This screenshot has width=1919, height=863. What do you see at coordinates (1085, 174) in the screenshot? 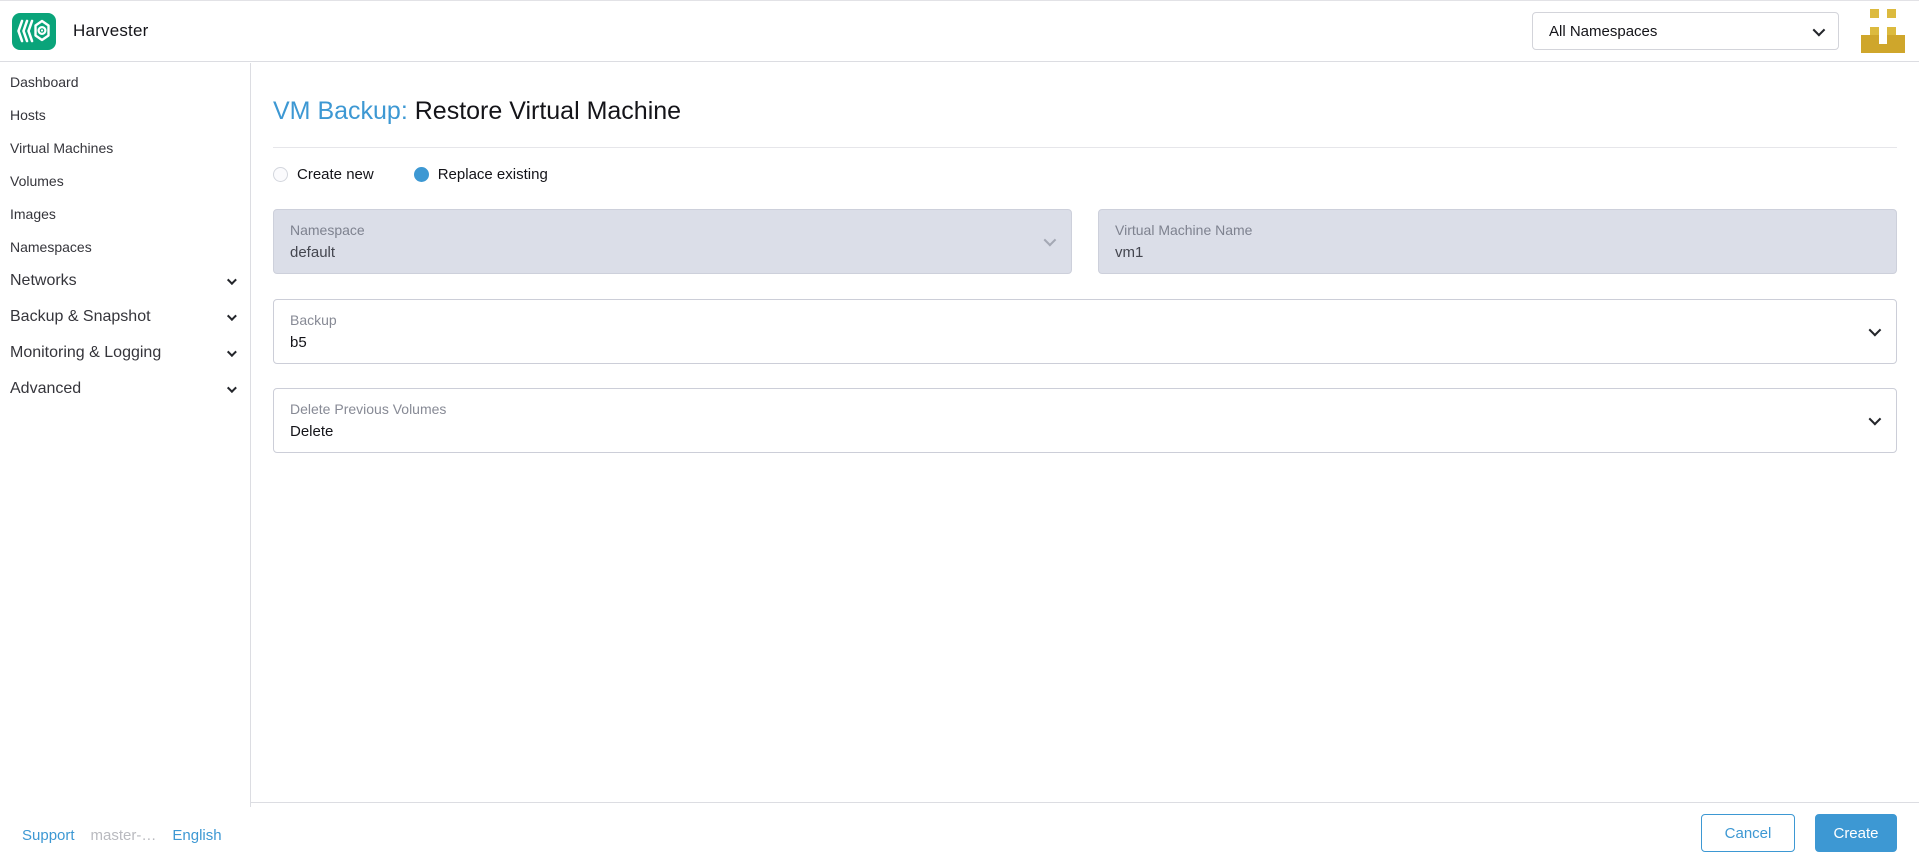
I see `restore-mode-radio-group: Create new Replace existing` at bounding box center [1085, 174].